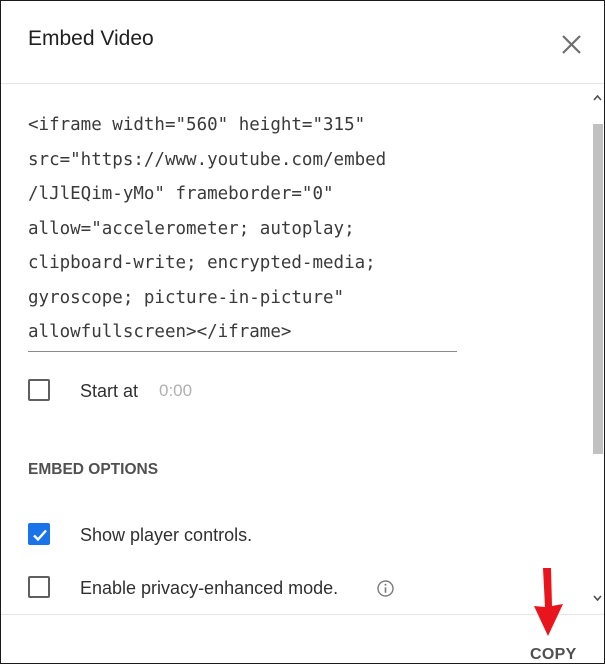 The width and height of the screenshot is (605, 664). Describe the element at coordinates (109, 391) in the screenshot. I see `start-at-label: Start at` at that location.